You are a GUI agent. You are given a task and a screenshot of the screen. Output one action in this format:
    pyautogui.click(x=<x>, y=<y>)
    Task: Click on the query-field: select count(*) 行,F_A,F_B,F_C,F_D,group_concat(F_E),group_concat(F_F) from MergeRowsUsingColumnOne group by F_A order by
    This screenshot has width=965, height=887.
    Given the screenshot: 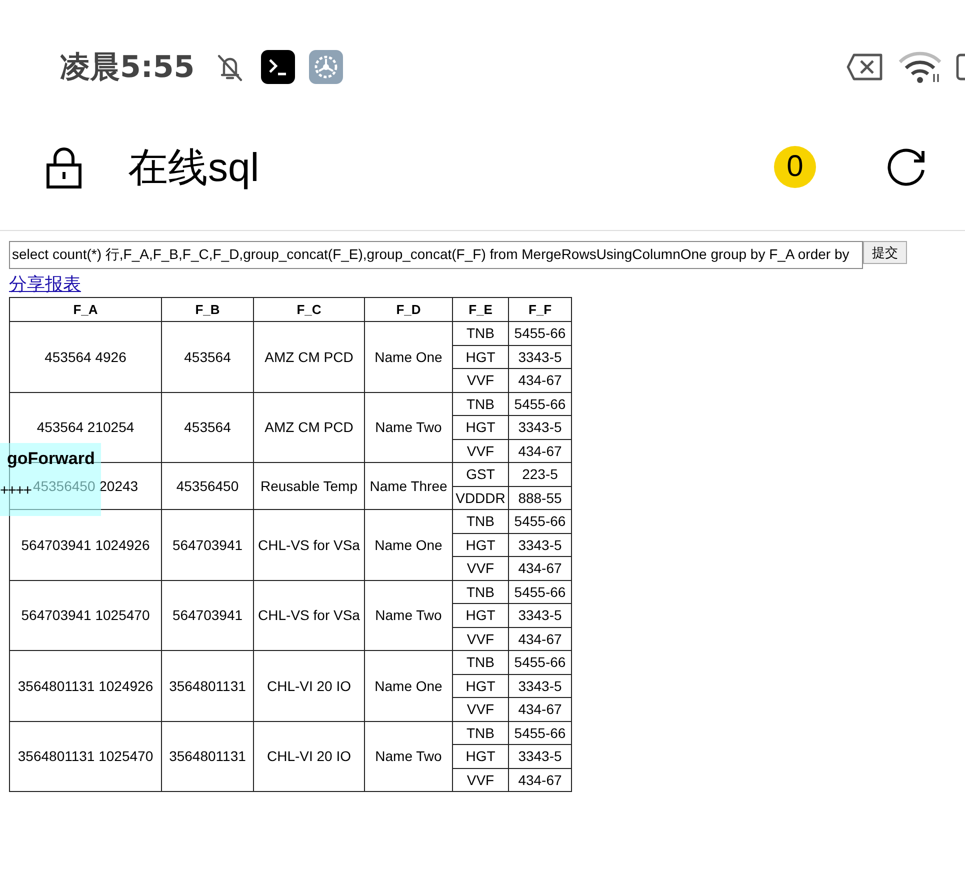 What is the action you would take?
    pyautogui.click(x=436, y=255)
    